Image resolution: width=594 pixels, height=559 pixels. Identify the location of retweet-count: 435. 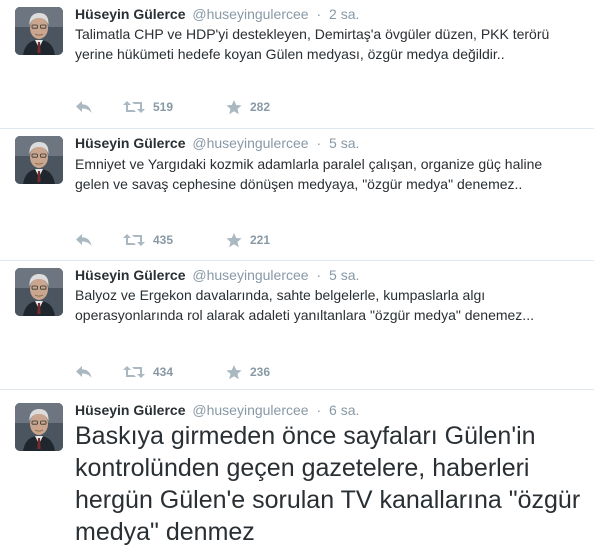
(163, 240).